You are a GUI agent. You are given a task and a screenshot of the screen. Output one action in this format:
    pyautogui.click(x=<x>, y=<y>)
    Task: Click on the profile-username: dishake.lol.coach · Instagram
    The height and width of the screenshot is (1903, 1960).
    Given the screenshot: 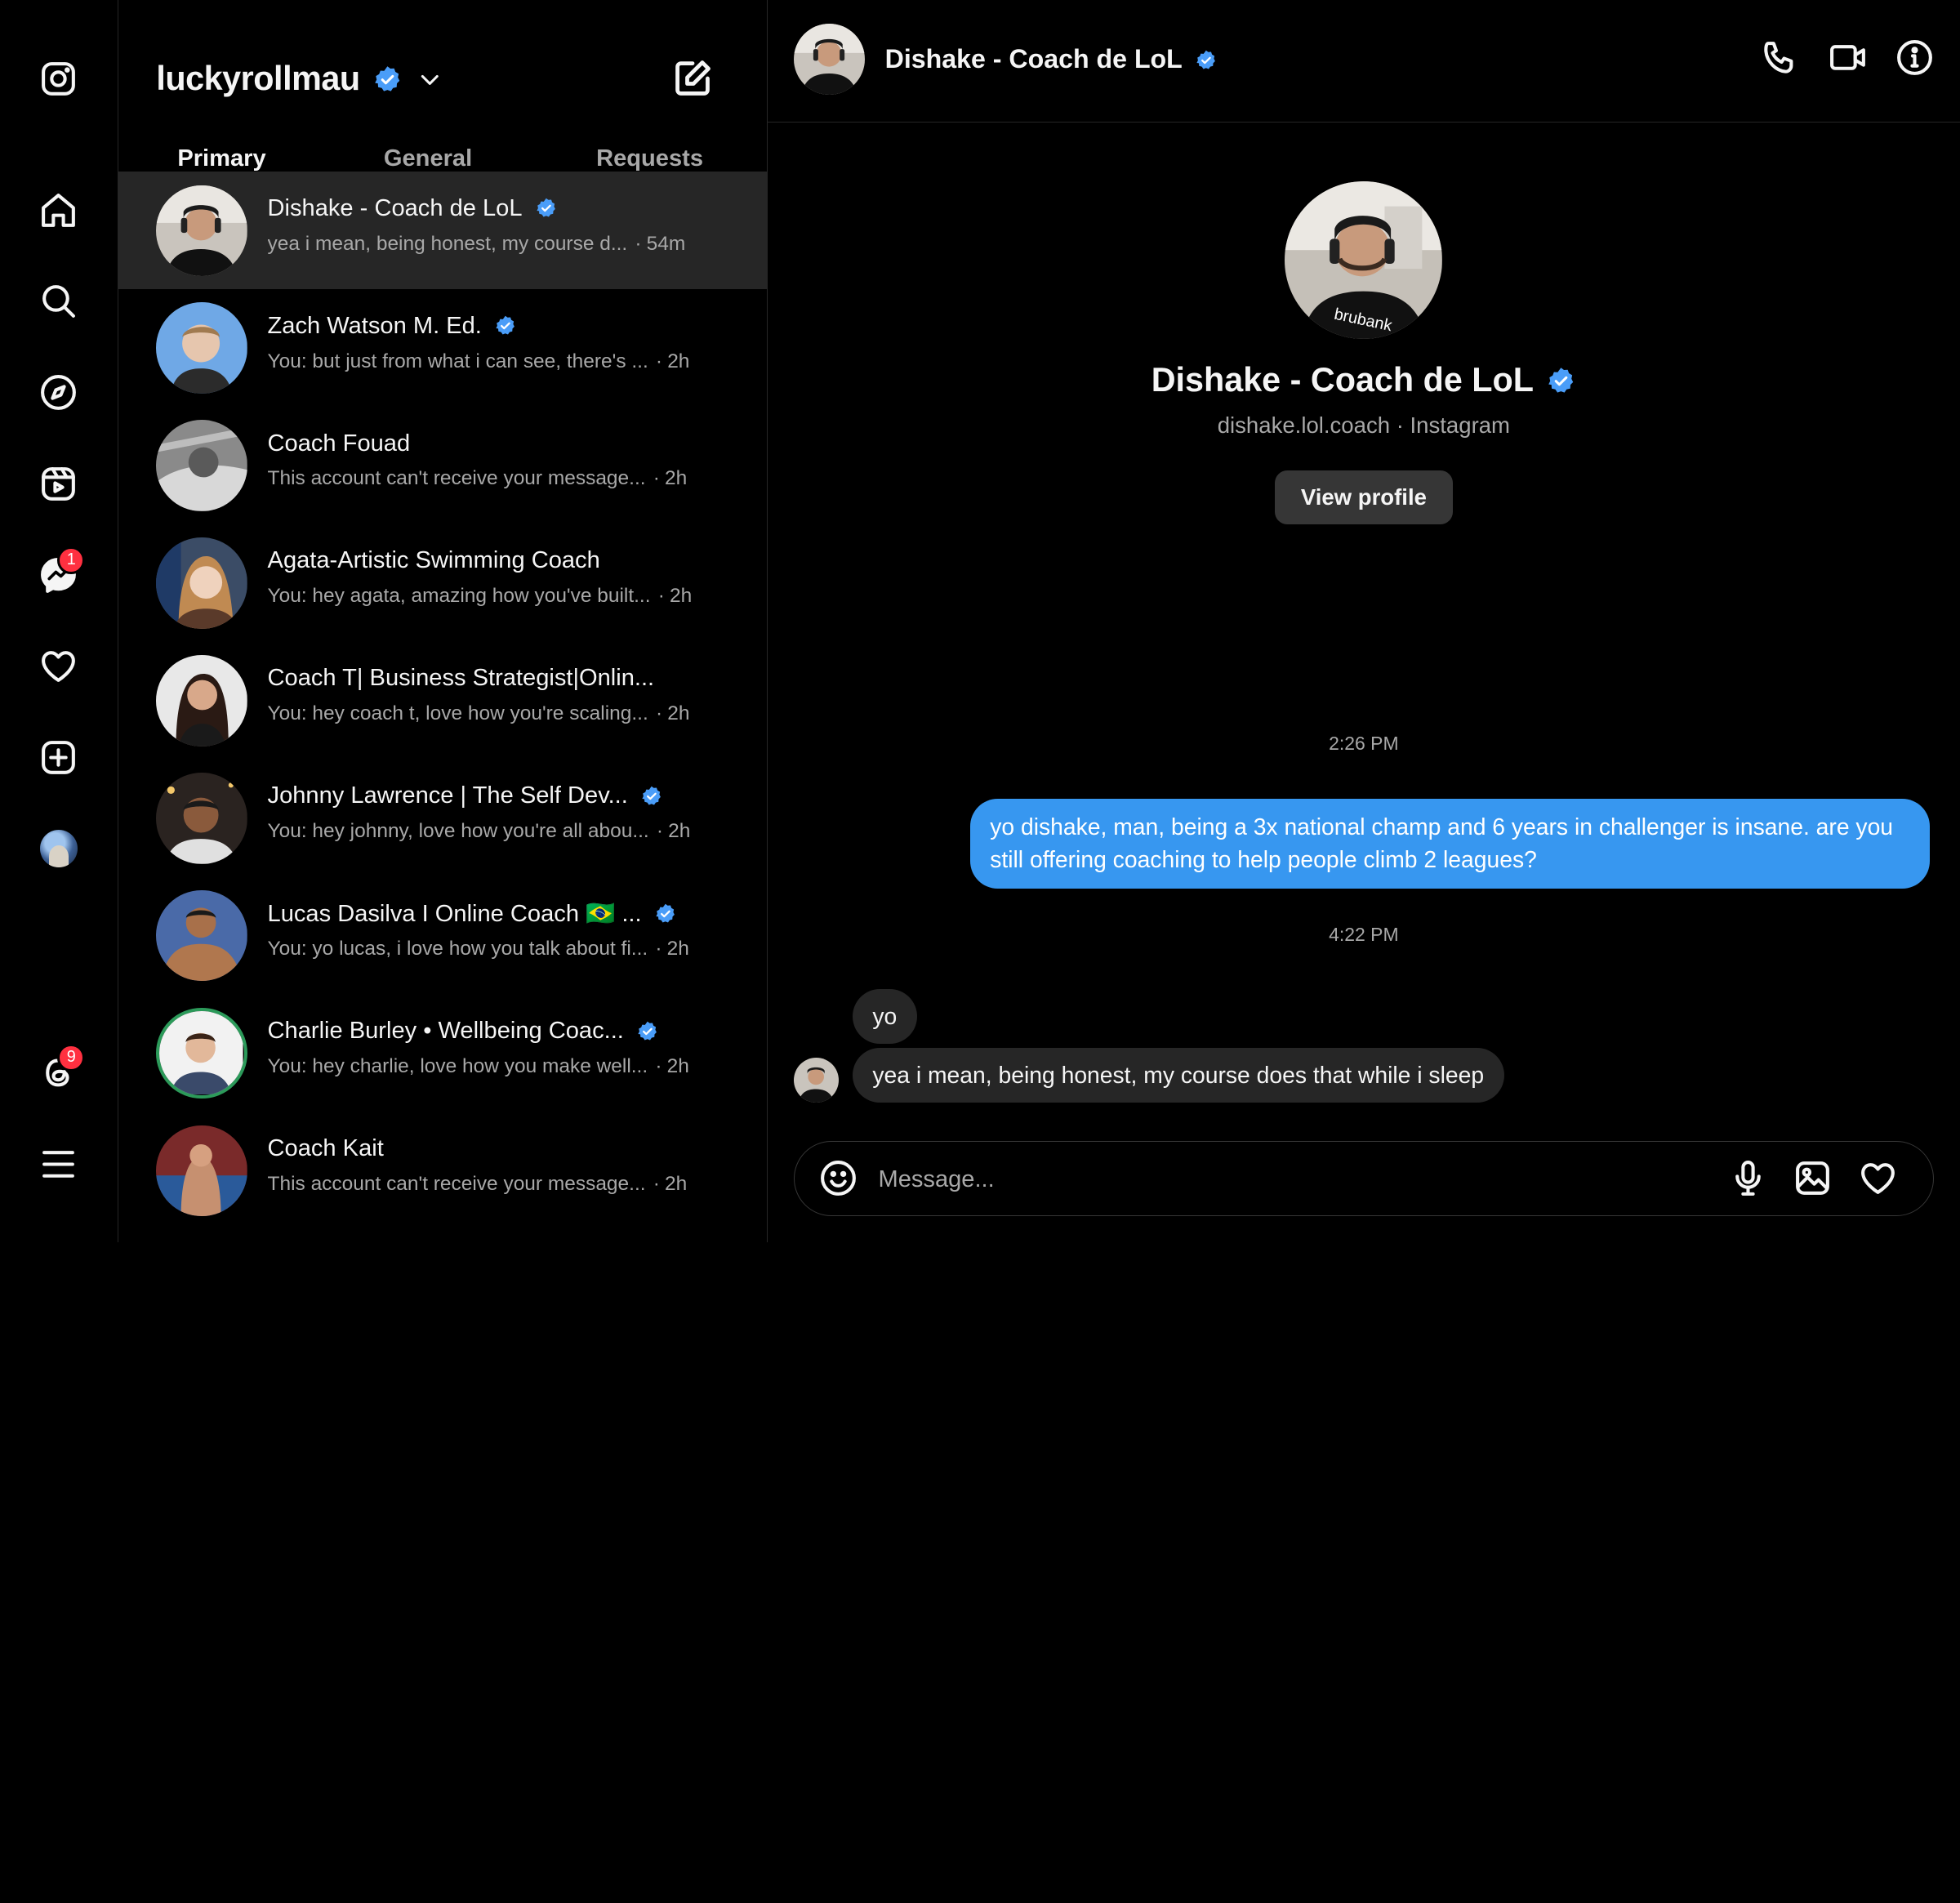 What is the action you would take?
    pyautogui.click(x=1364, y=425)
    